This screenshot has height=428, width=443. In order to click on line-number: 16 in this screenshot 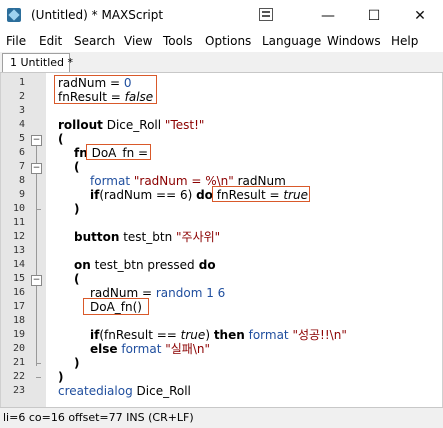, I will do `click(18, 292)`.